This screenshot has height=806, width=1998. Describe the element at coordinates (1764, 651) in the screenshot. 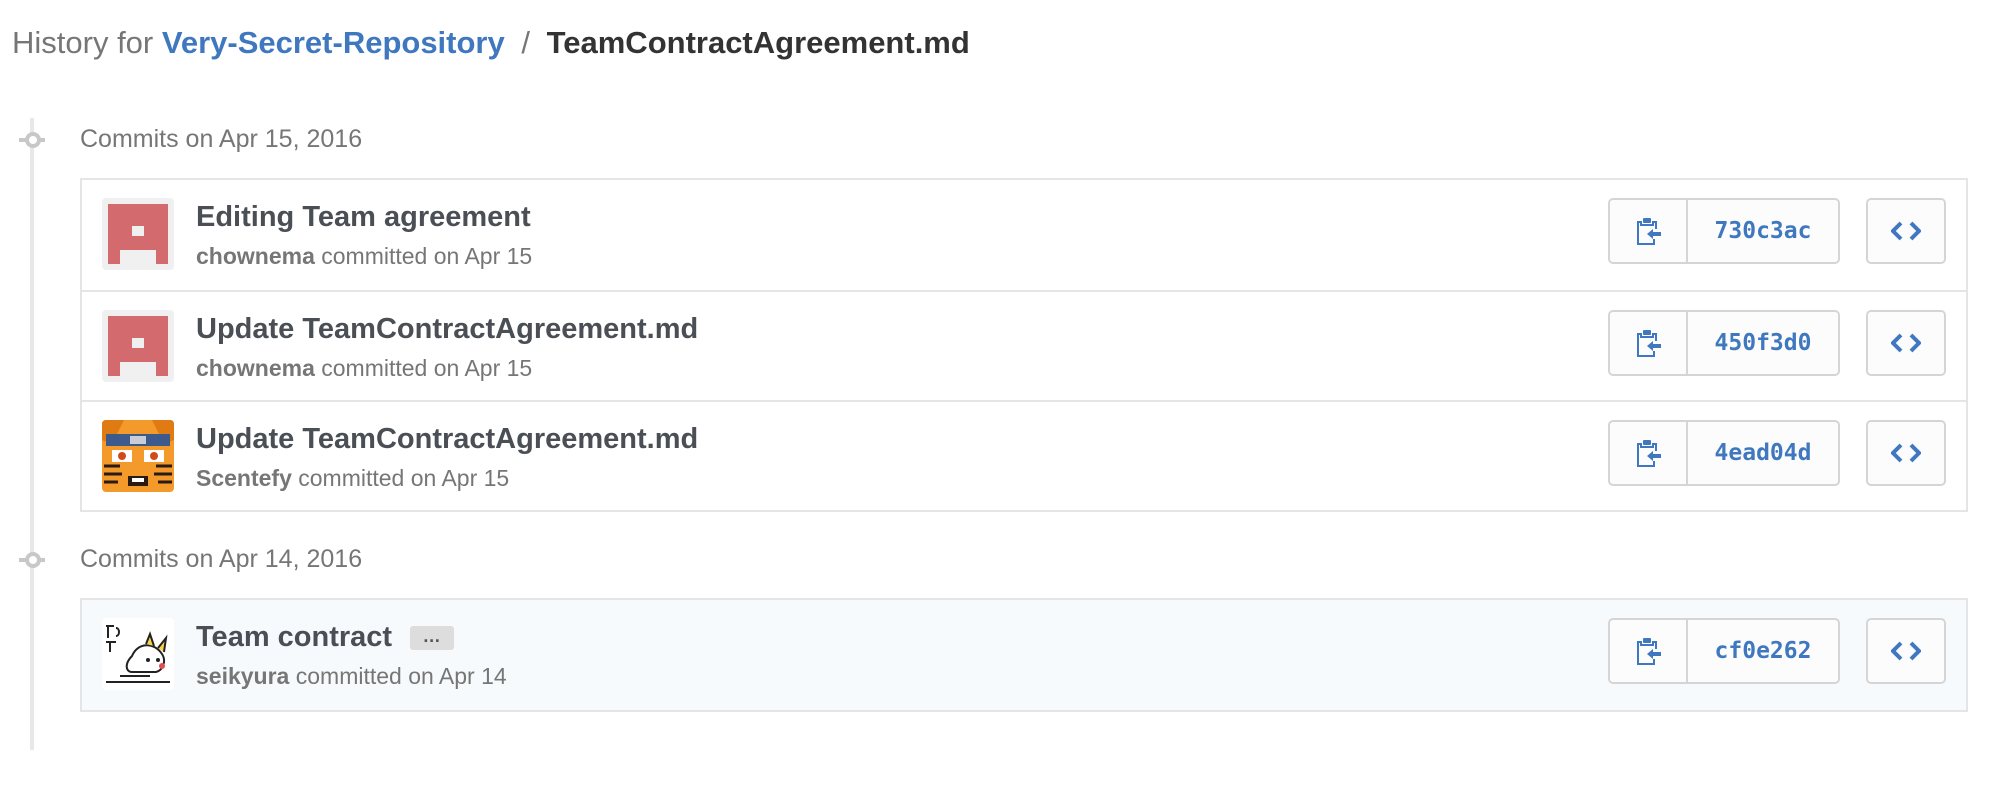

I see `commit-sha-link: cf0e262` at that location.